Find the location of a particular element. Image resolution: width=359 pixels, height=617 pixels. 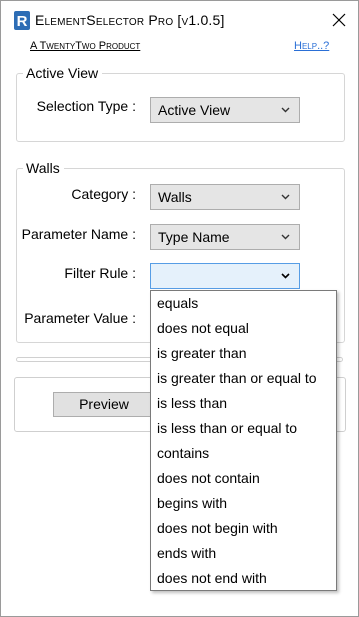

category-select: Walls is located at coordinates (225, 197).